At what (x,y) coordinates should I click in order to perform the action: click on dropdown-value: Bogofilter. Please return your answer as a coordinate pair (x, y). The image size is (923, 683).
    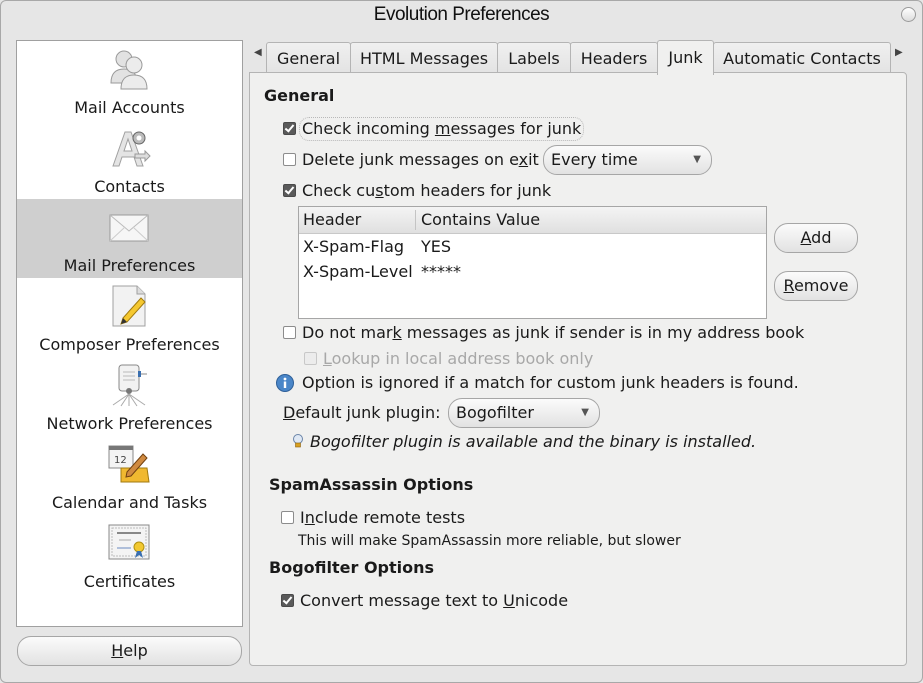
    Looking at the image, I should click on (495, 412).